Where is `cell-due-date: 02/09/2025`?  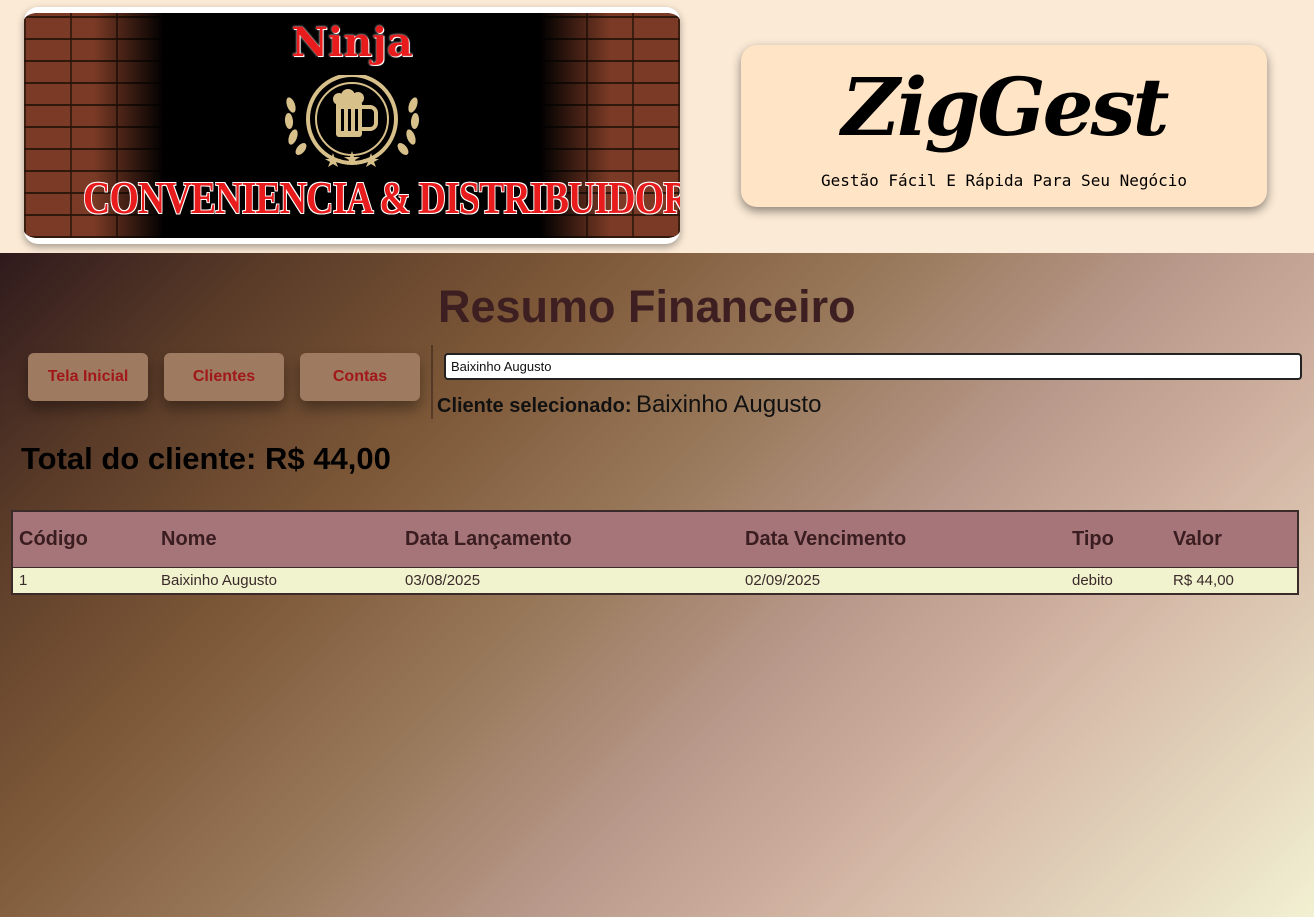 cell-due-date: 02/09/2025 is located at coordinates (902, 580).